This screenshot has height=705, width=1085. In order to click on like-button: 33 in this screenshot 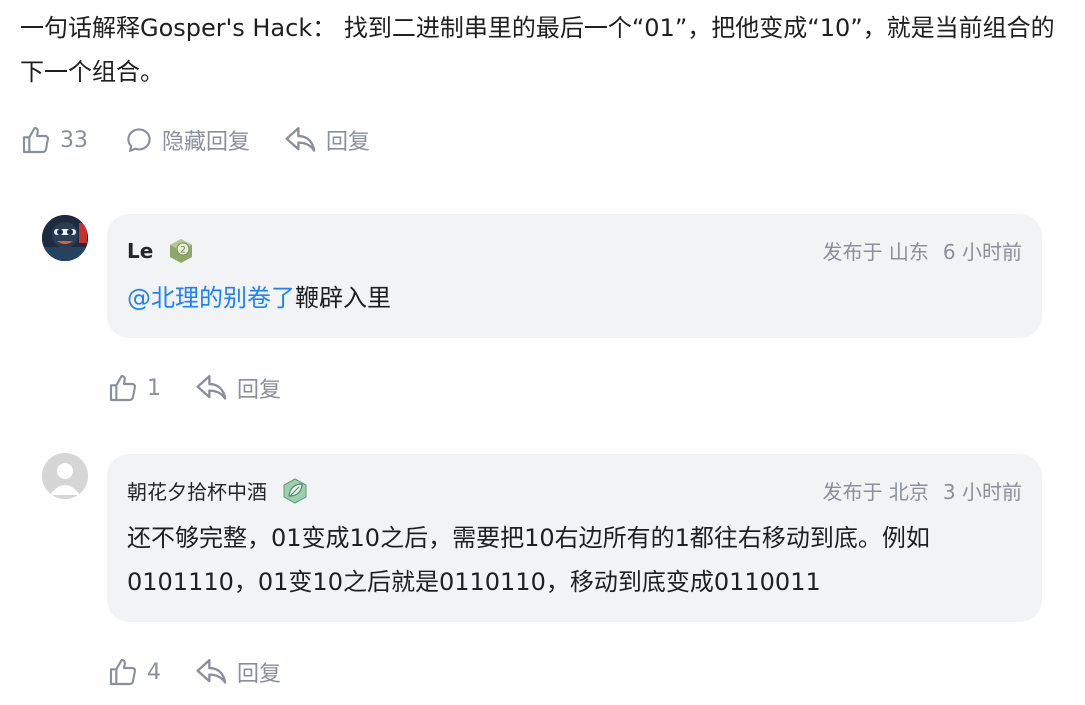, I will do `click(54, 140)`.